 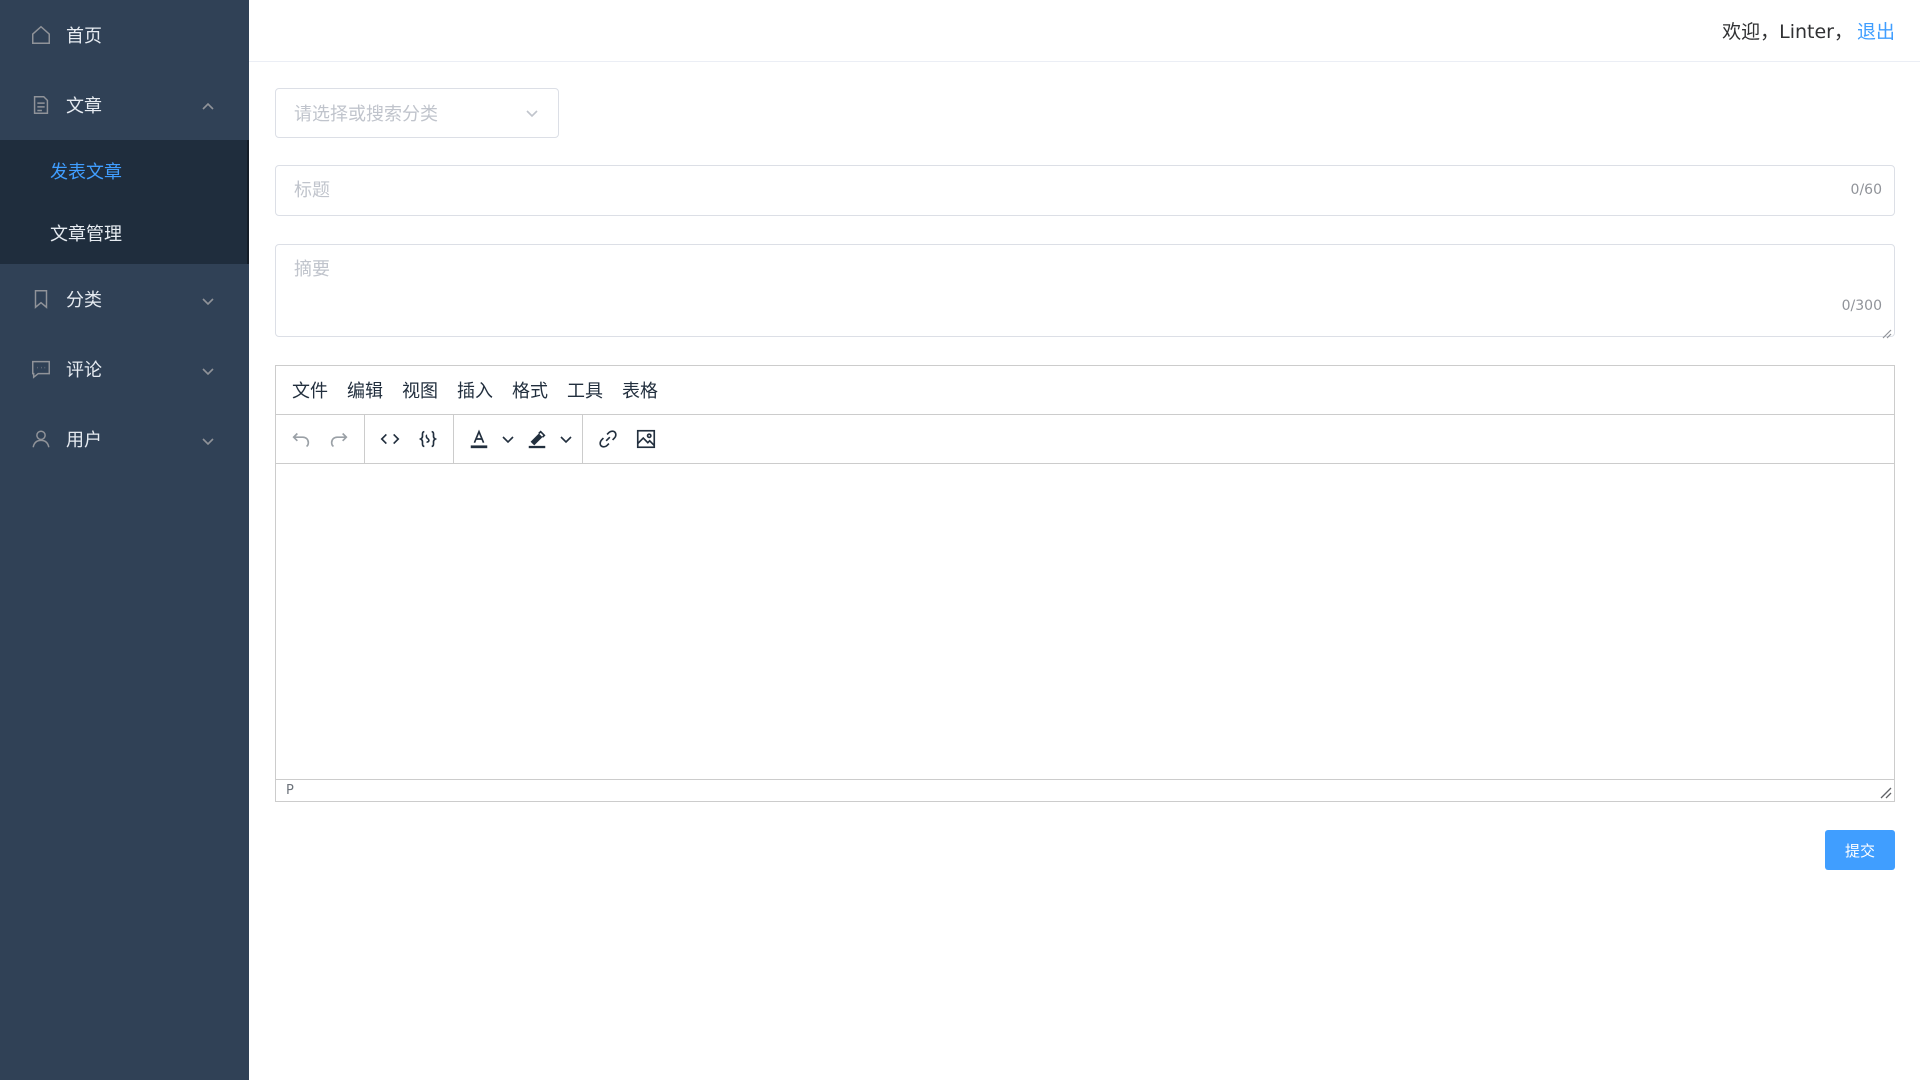 I want to click on color-group, so click(x=518, y=439).